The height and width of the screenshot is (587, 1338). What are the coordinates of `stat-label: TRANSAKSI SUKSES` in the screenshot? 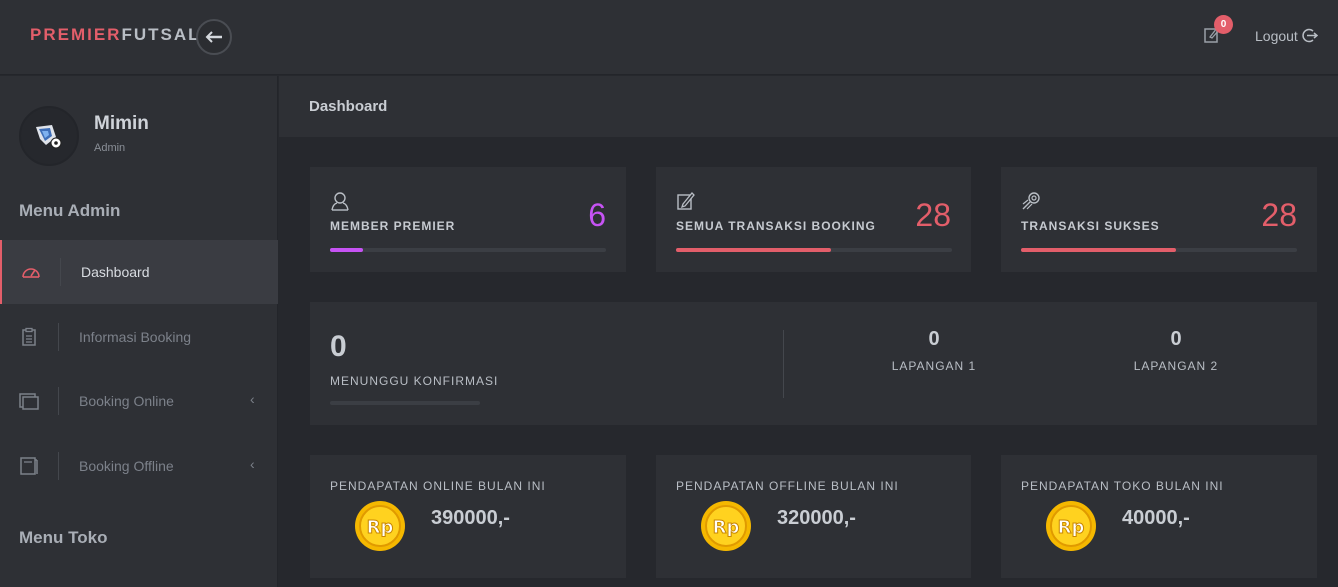 It's located at (1090, 226).